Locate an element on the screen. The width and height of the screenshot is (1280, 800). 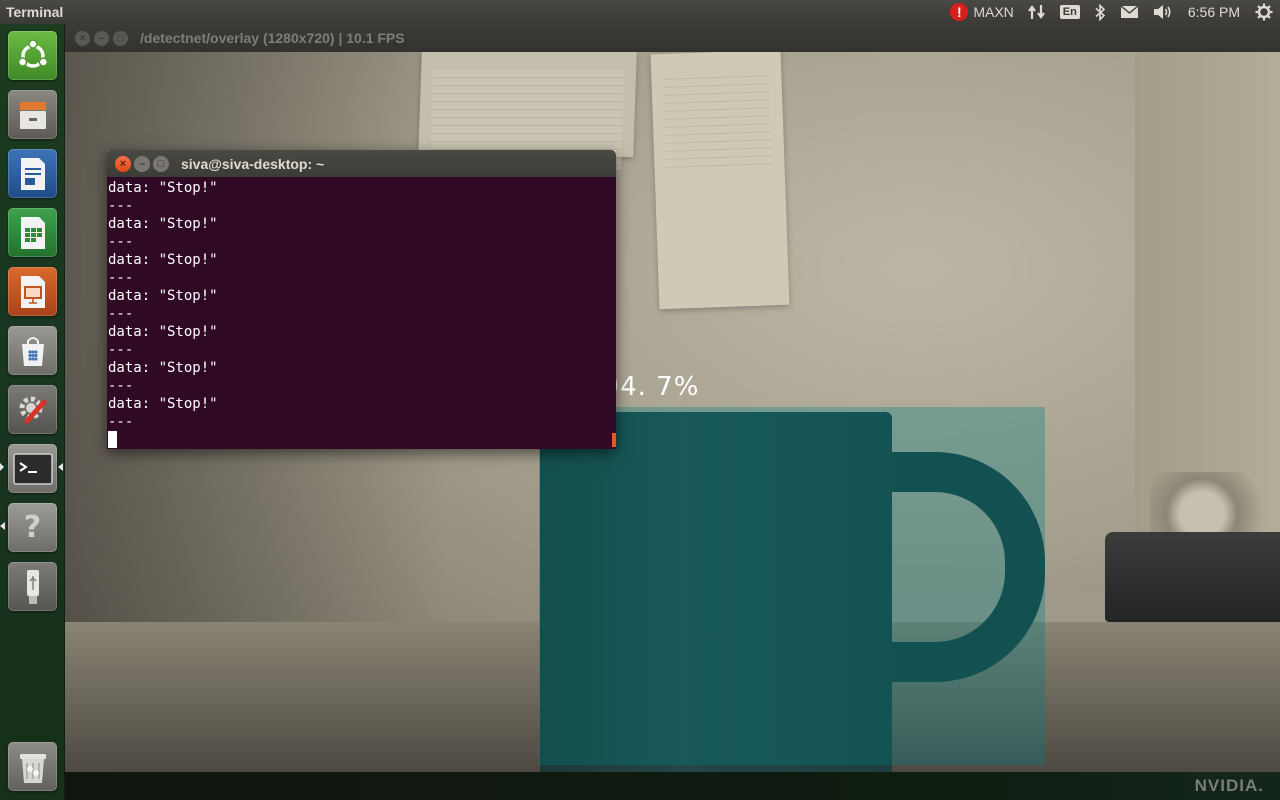
launcher: ? is located at coordinates (32, 412).